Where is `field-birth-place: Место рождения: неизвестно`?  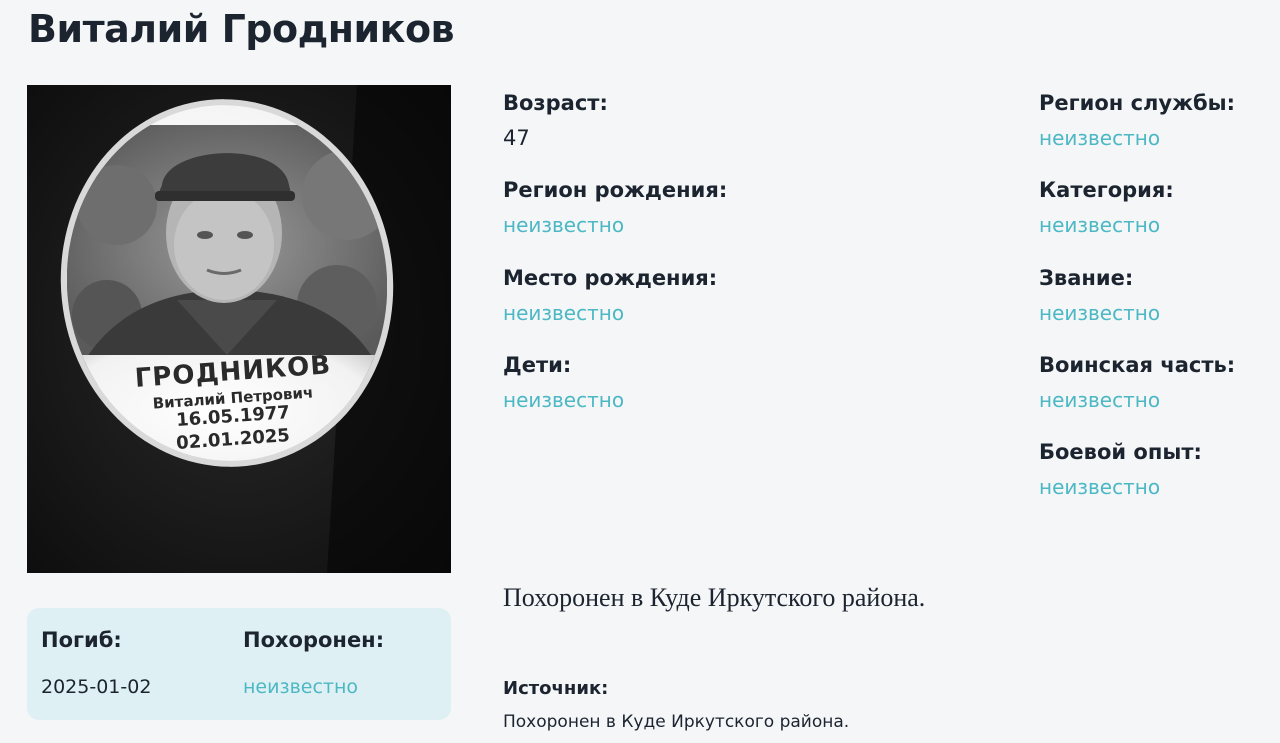 field-birth-place: Место рождения: неизвестно is located at coordinates (610, 295).